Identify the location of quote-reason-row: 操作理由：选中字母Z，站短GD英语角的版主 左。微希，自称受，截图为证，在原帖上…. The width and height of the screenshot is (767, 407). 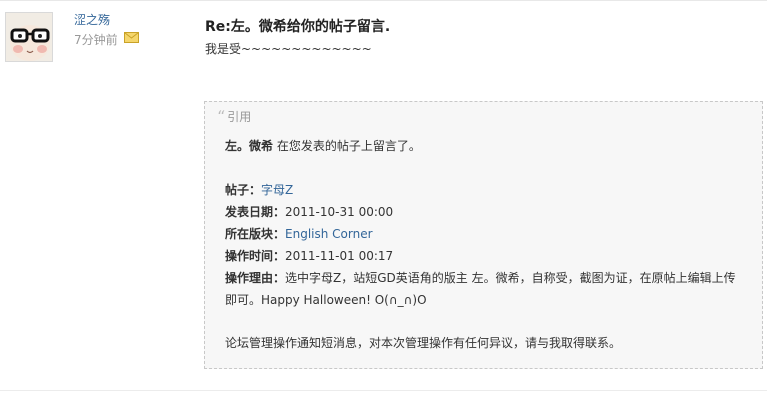
(480, 277).